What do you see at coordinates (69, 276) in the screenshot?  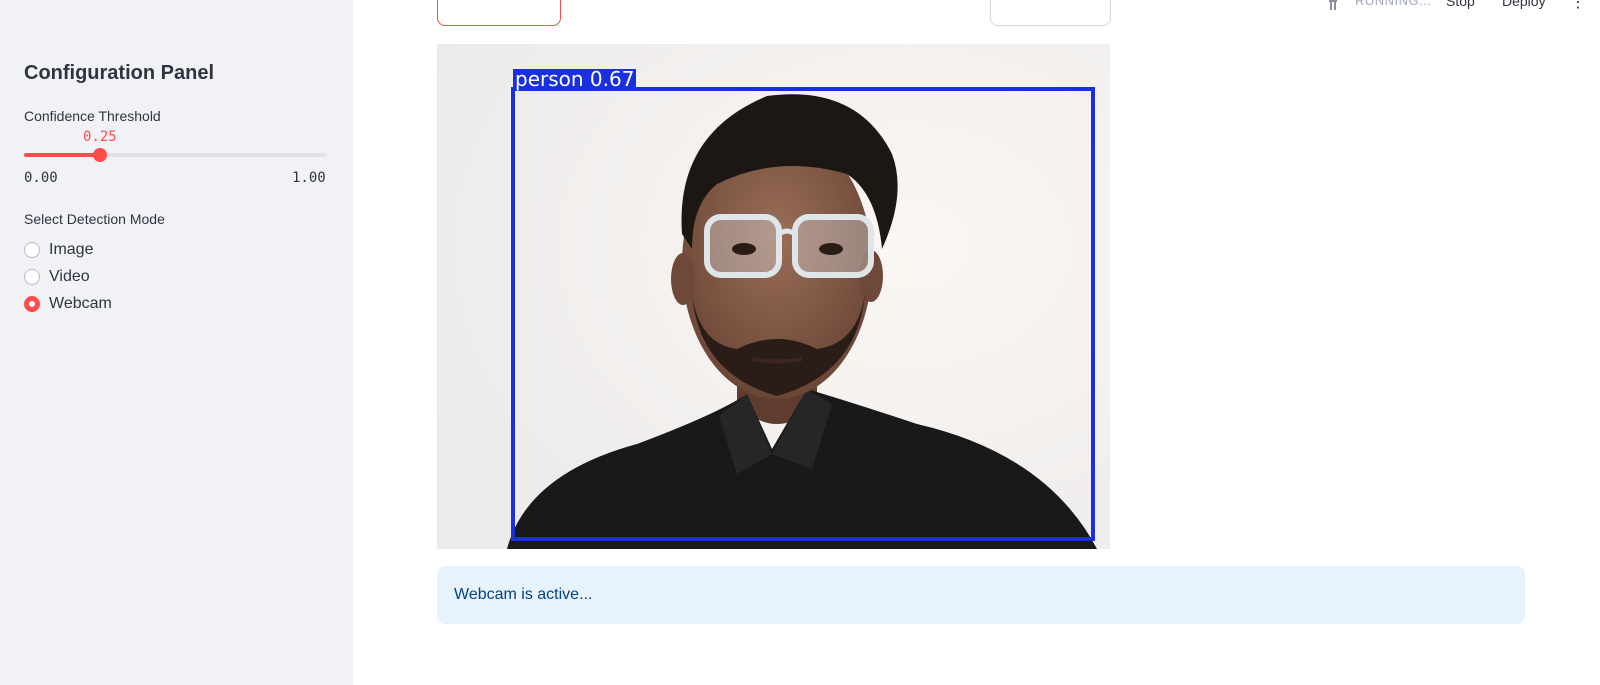 I see `radio-label-video: Video` at bounding box center [69, 276].